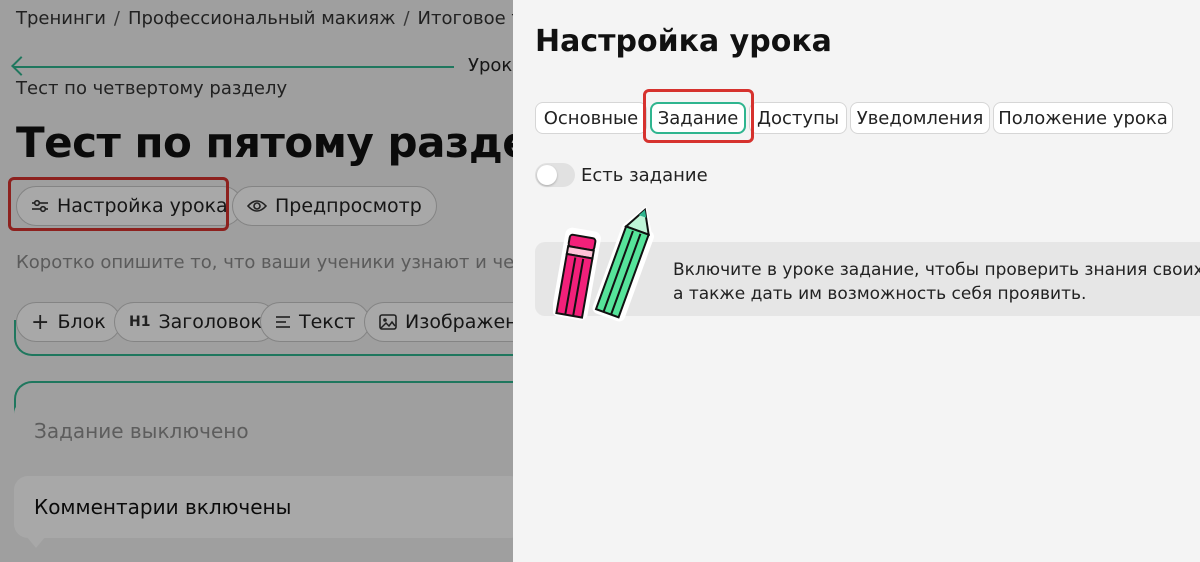  Describe the element at coordinates (698, 116) in the screenshot. I see `highlight-task-tab` at that location.